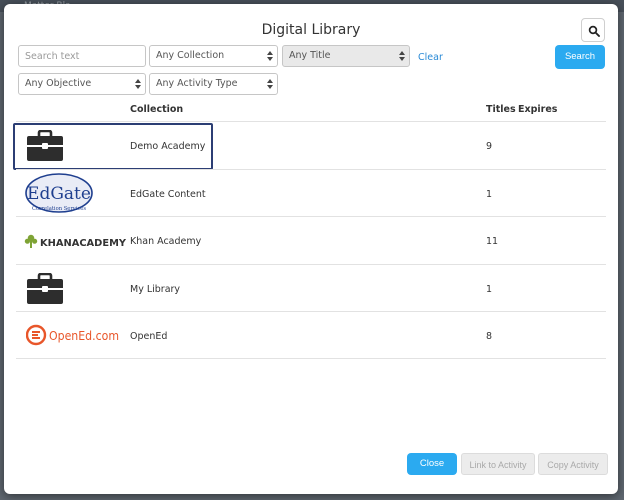 Image resolution: width=624 pixels, height=500 pixels. I want to click on objective-select-value: Any Objective, so click(58, 83).